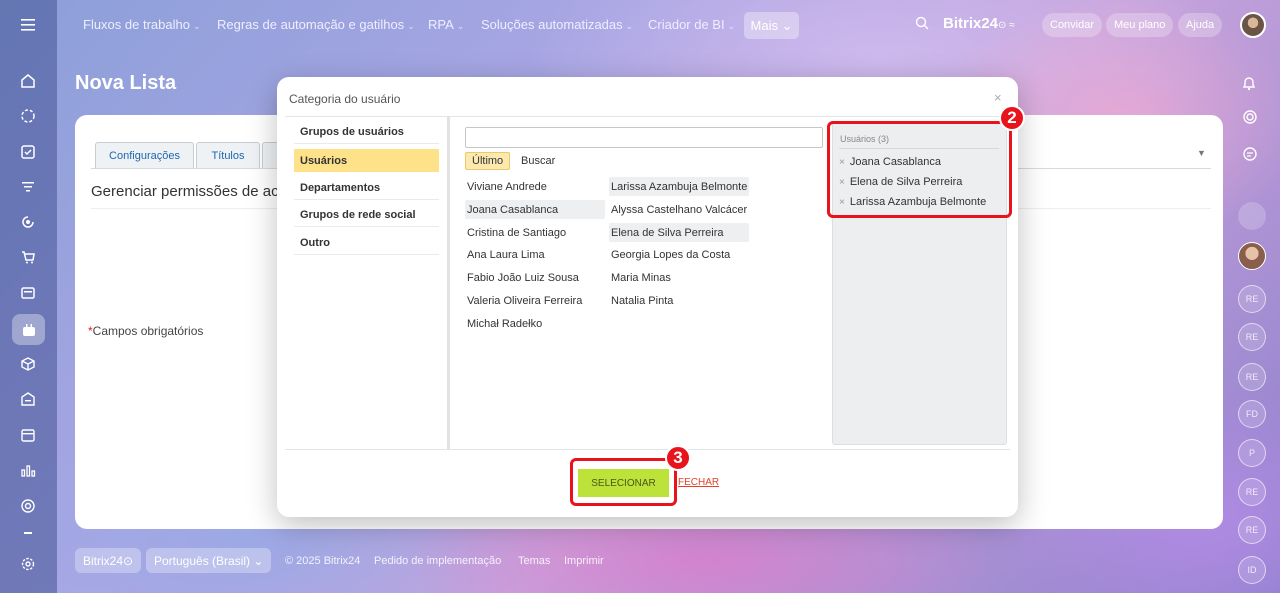 This screenshot has height=593, width=1280. I want to click on left-sidebar, so click(28, 296).